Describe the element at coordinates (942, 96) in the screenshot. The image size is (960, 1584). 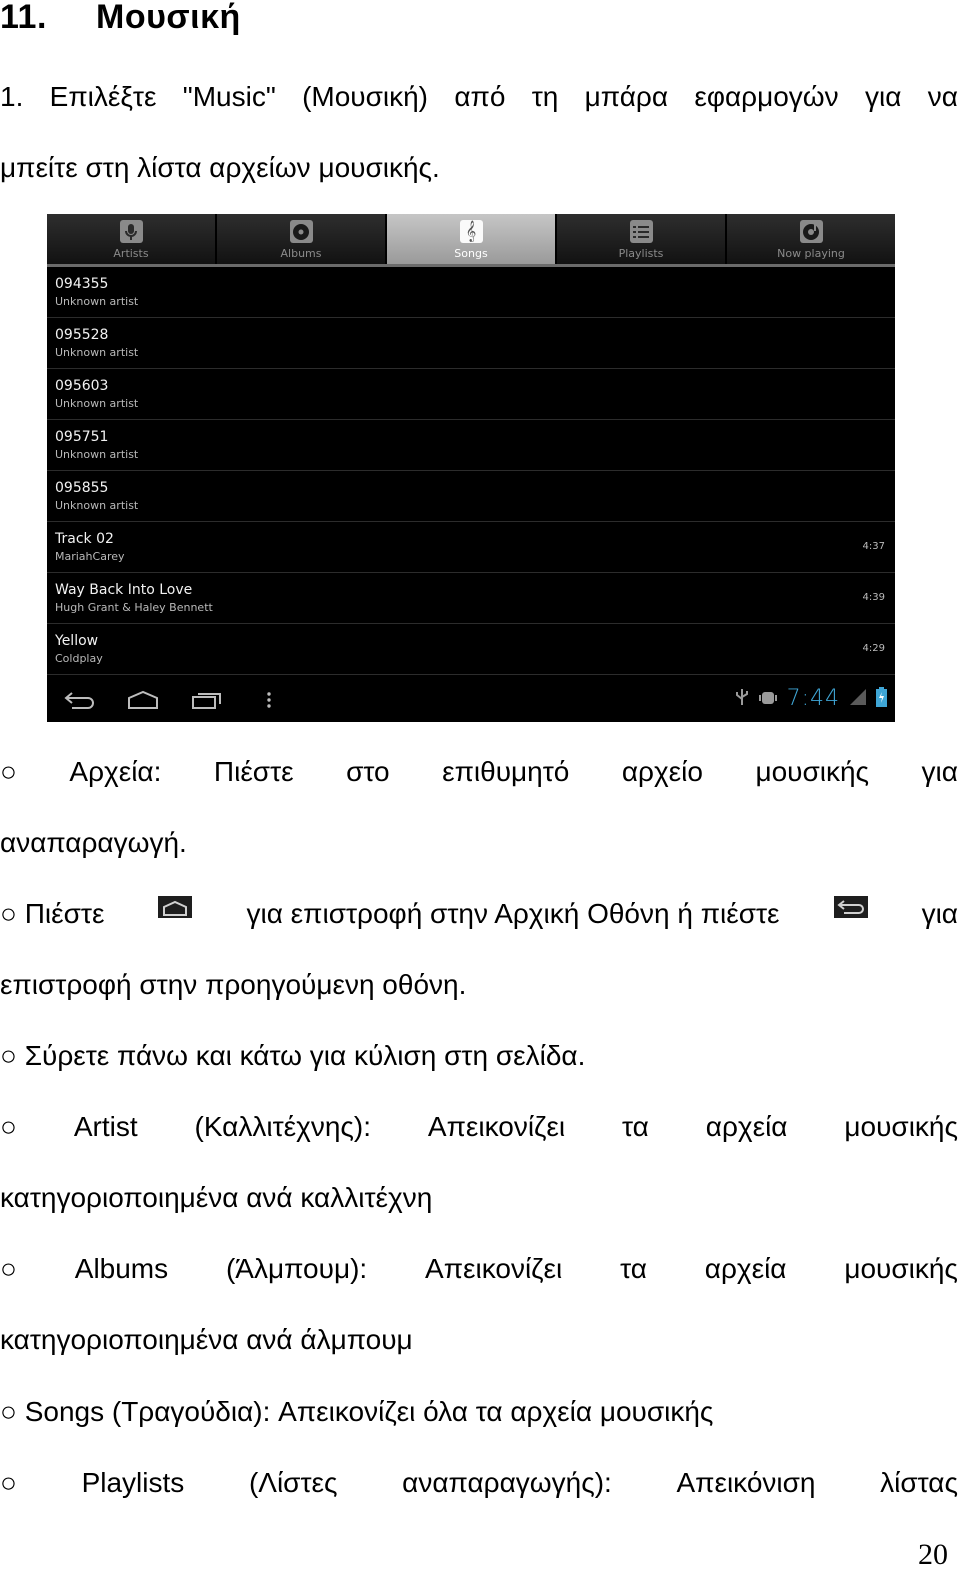
I see `word: να` at that location.